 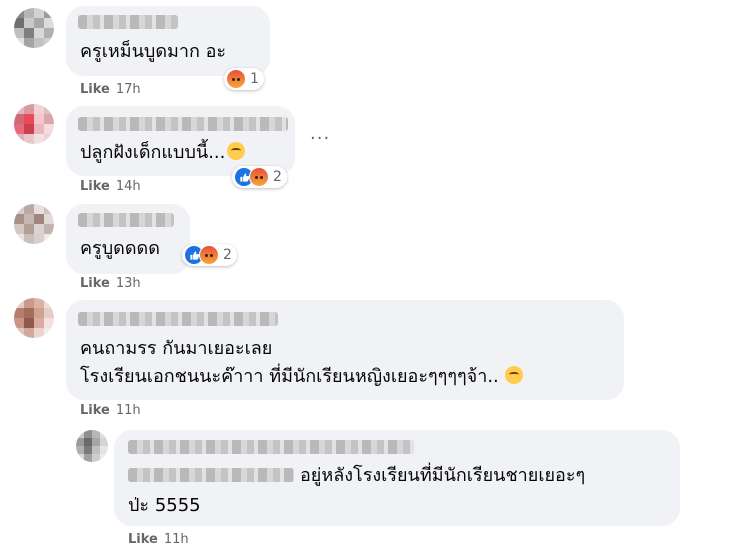 What do you see at coordinates (211, 475) in the screenshot?
I see `reply-mentioned-name` at bounding box center [211, 475].